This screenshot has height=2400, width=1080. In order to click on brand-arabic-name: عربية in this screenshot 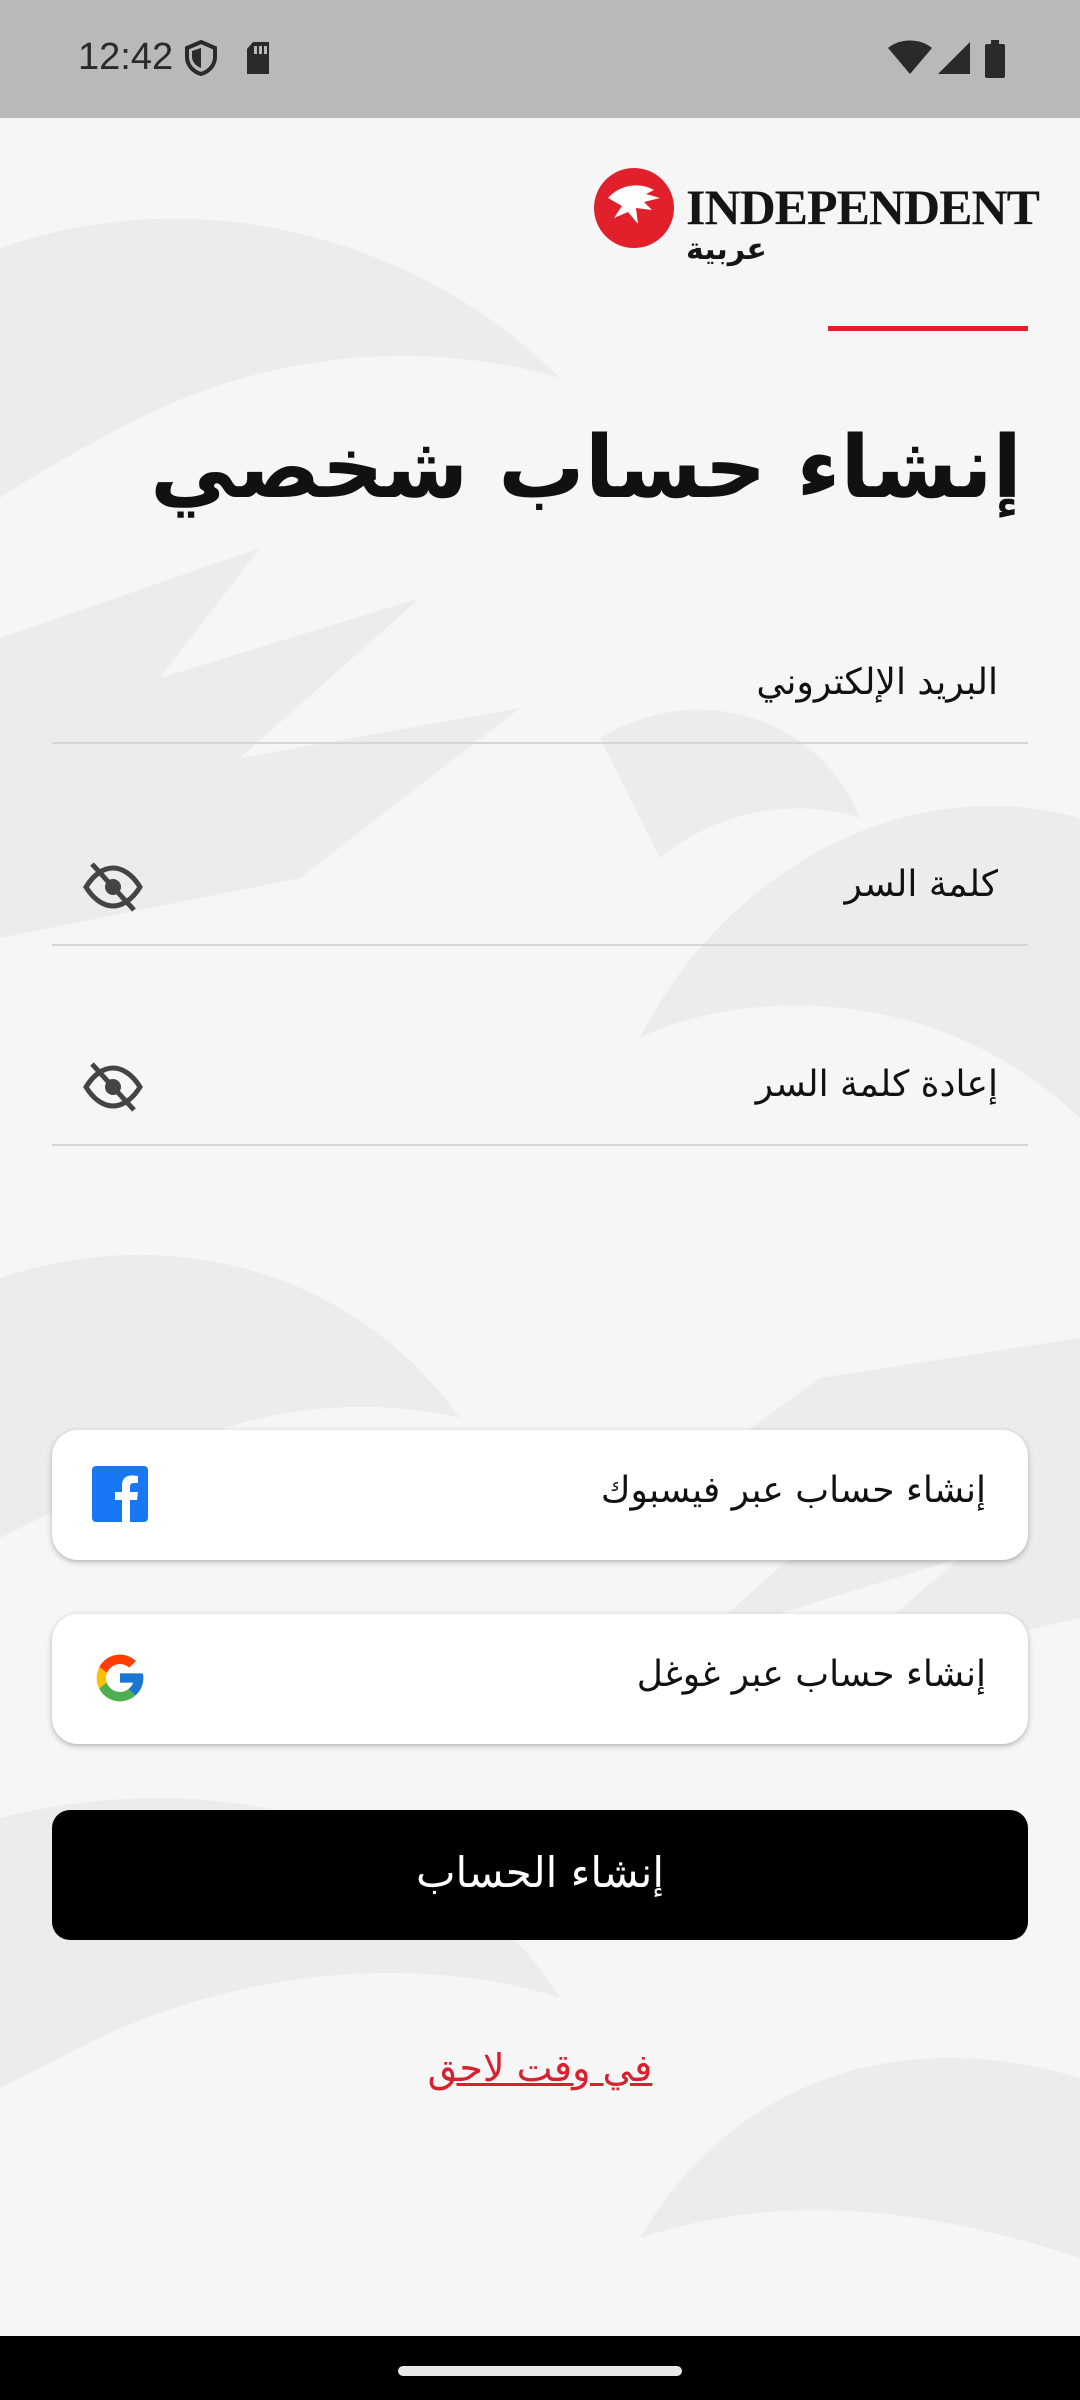, I will do `click(726, 249)`.